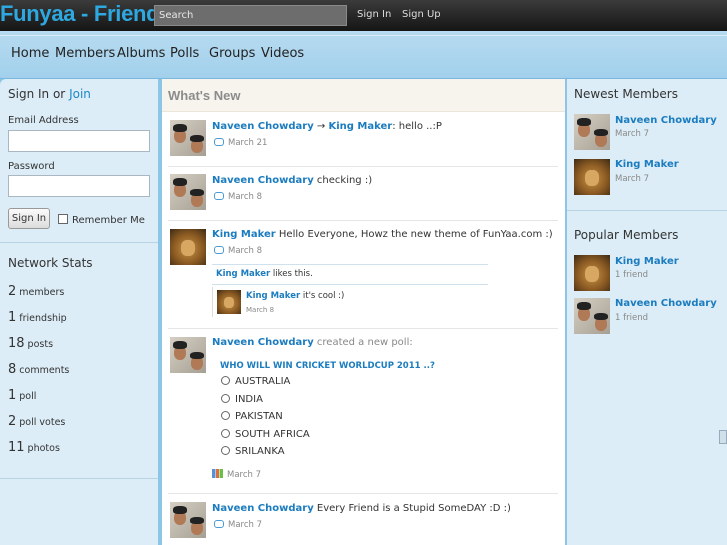 Image resolution: width=727 pixels, height=545 pixels. What do you see at coordinates (273, 296) in the screenshot?
I see `comment-author-link: King Maker` at bounding box center [273, 296].